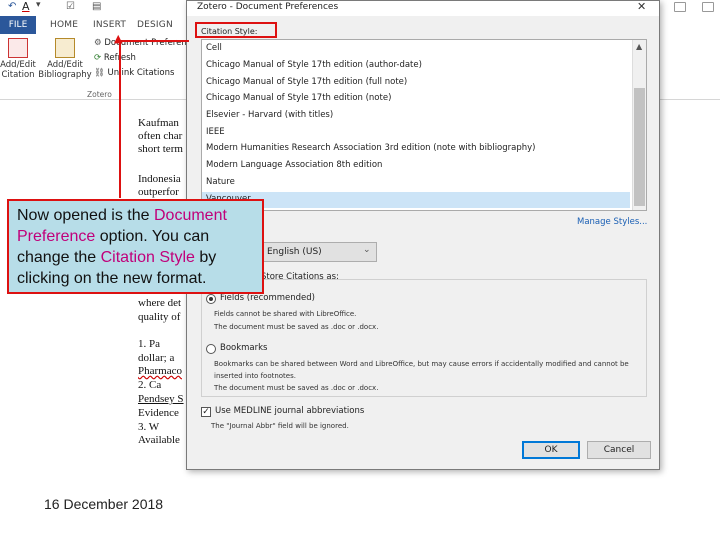  I want to click on refresh-button: ⟳ Refresh, so click(115, 58).